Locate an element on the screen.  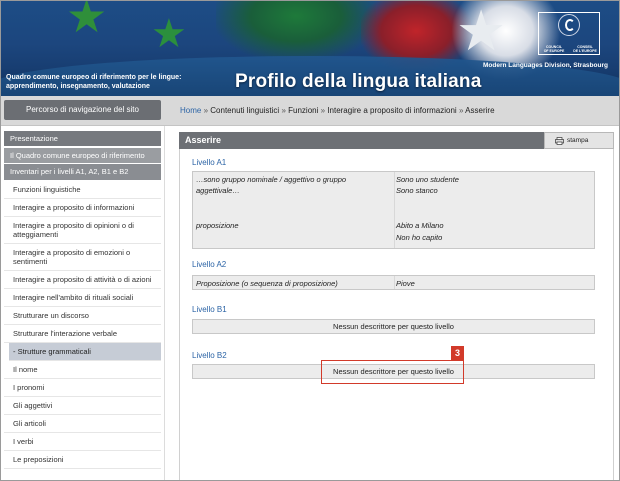
print-label: stampa is located at coordinates (578, 140).